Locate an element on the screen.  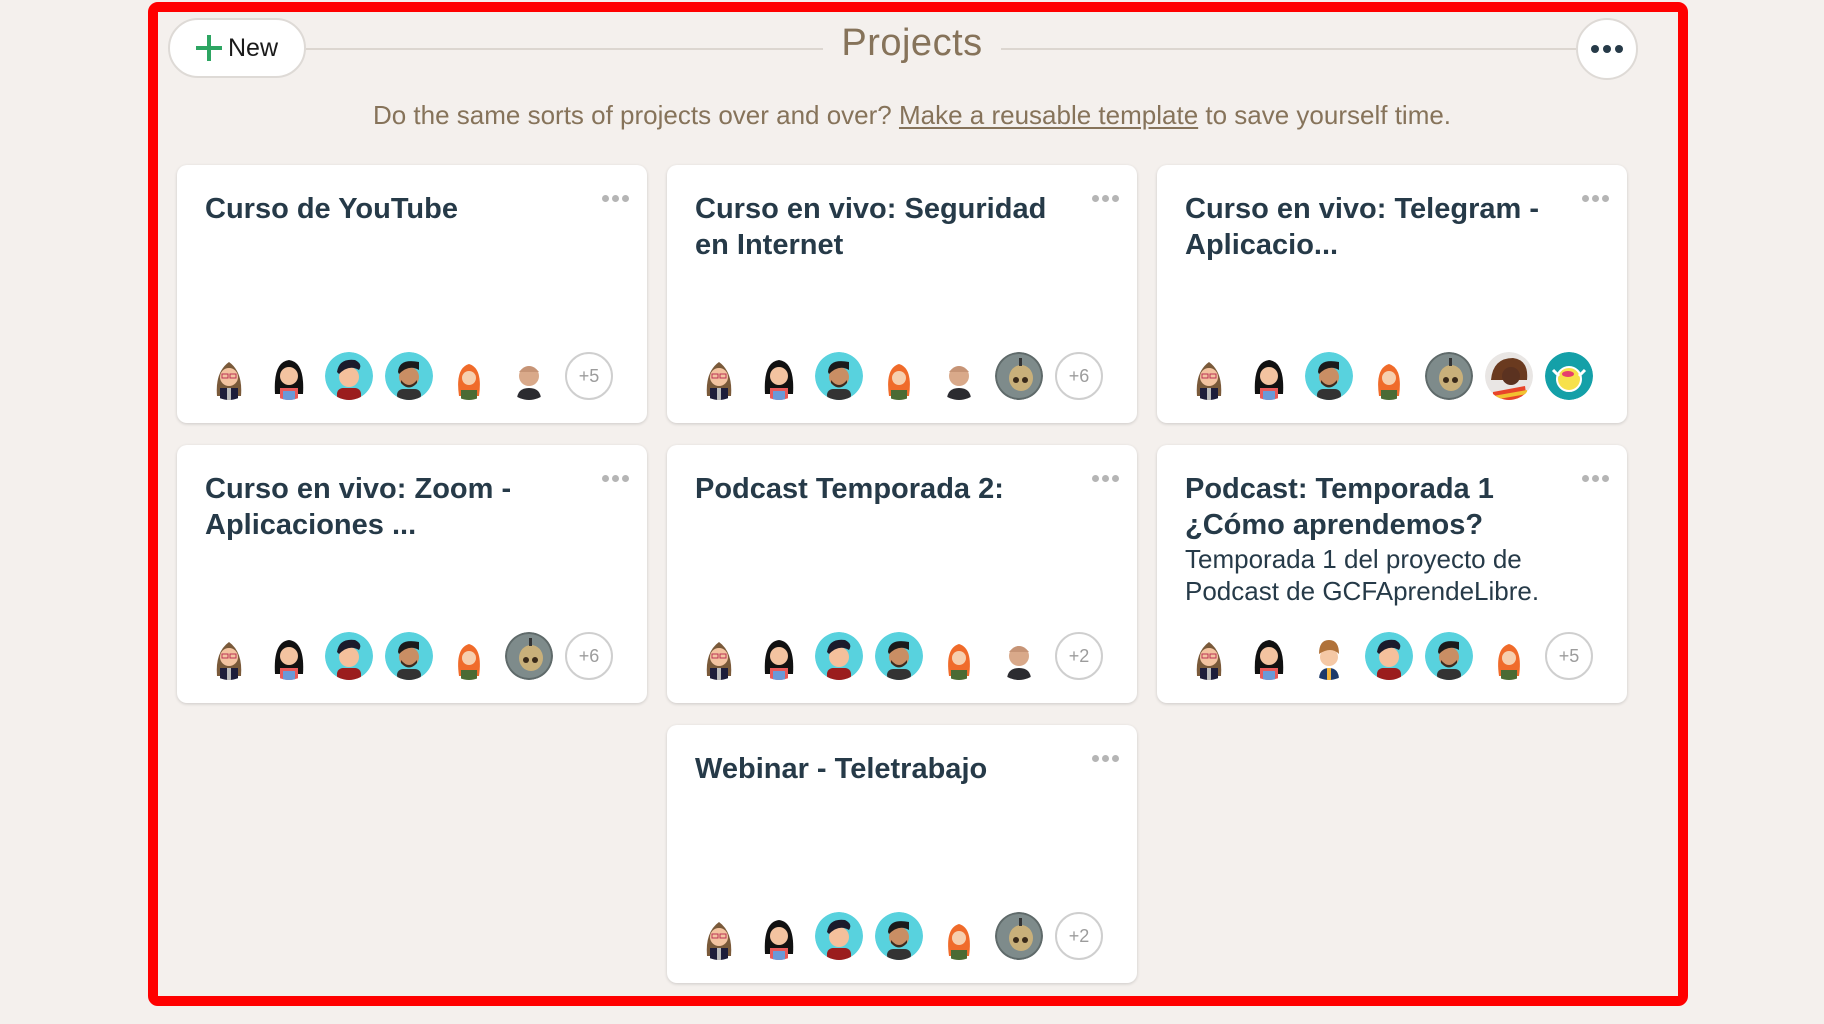
page-title: Projects is located at coordinates (912, 43).